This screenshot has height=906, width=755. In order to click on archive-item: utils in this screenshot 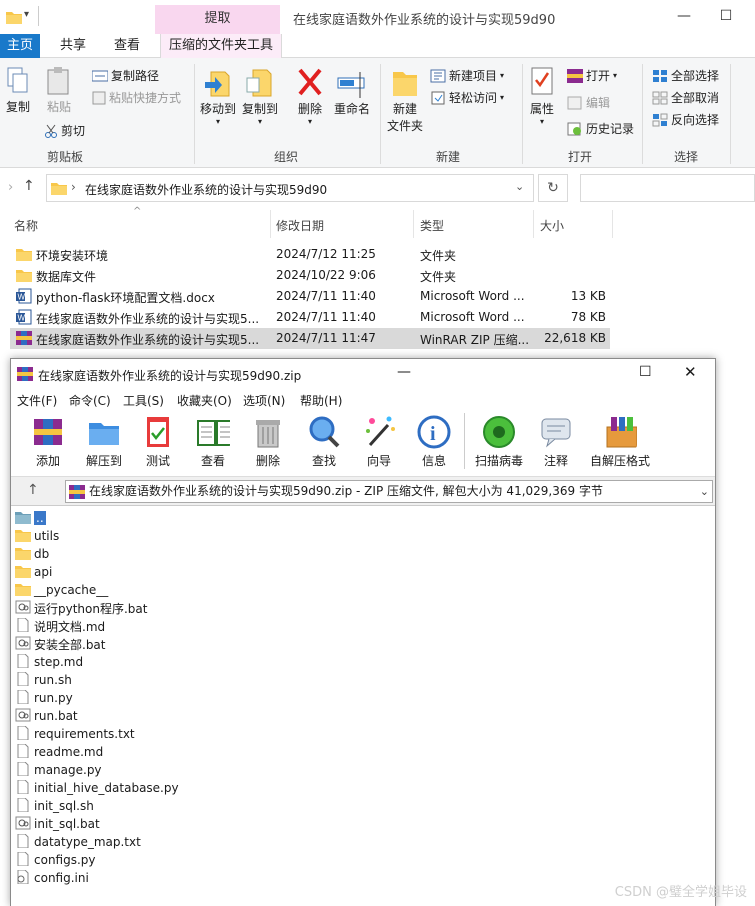, I will do `click(37, 536)`.